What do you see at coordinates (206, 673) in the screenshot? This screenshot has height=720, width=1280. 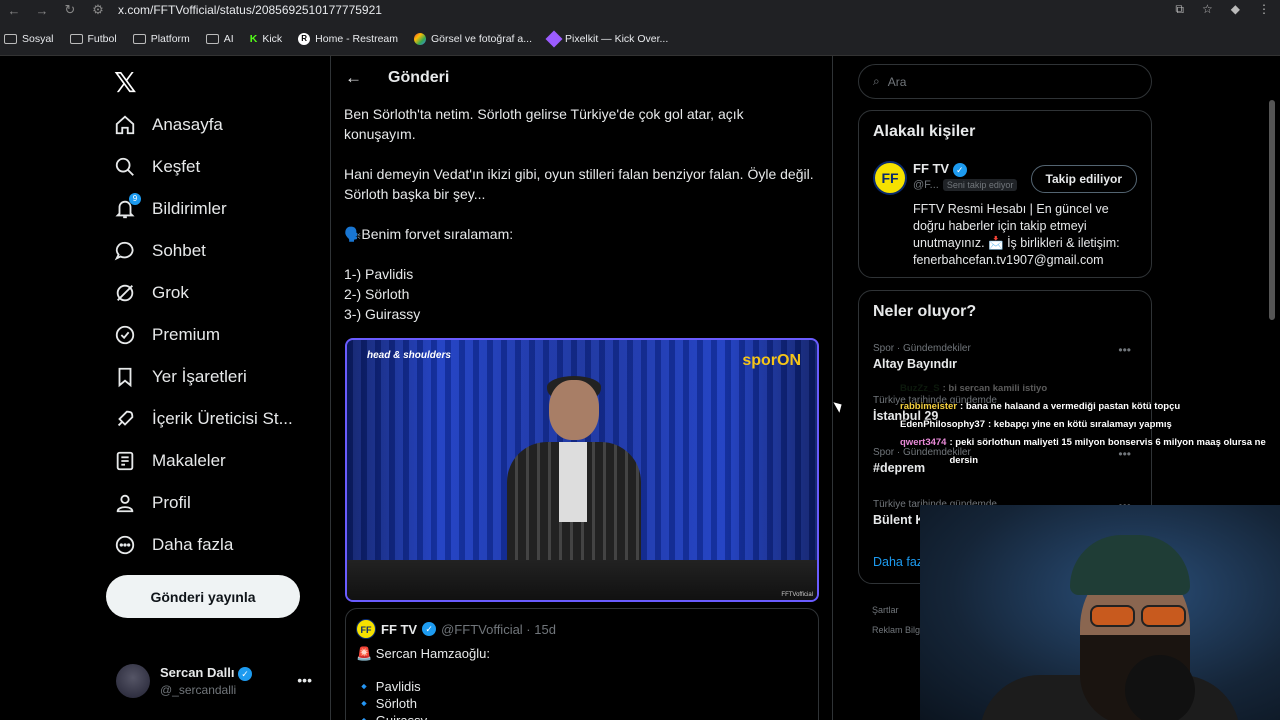 I see `account-name: Sercan Dallı ✓` at bounding box center [206, 673].